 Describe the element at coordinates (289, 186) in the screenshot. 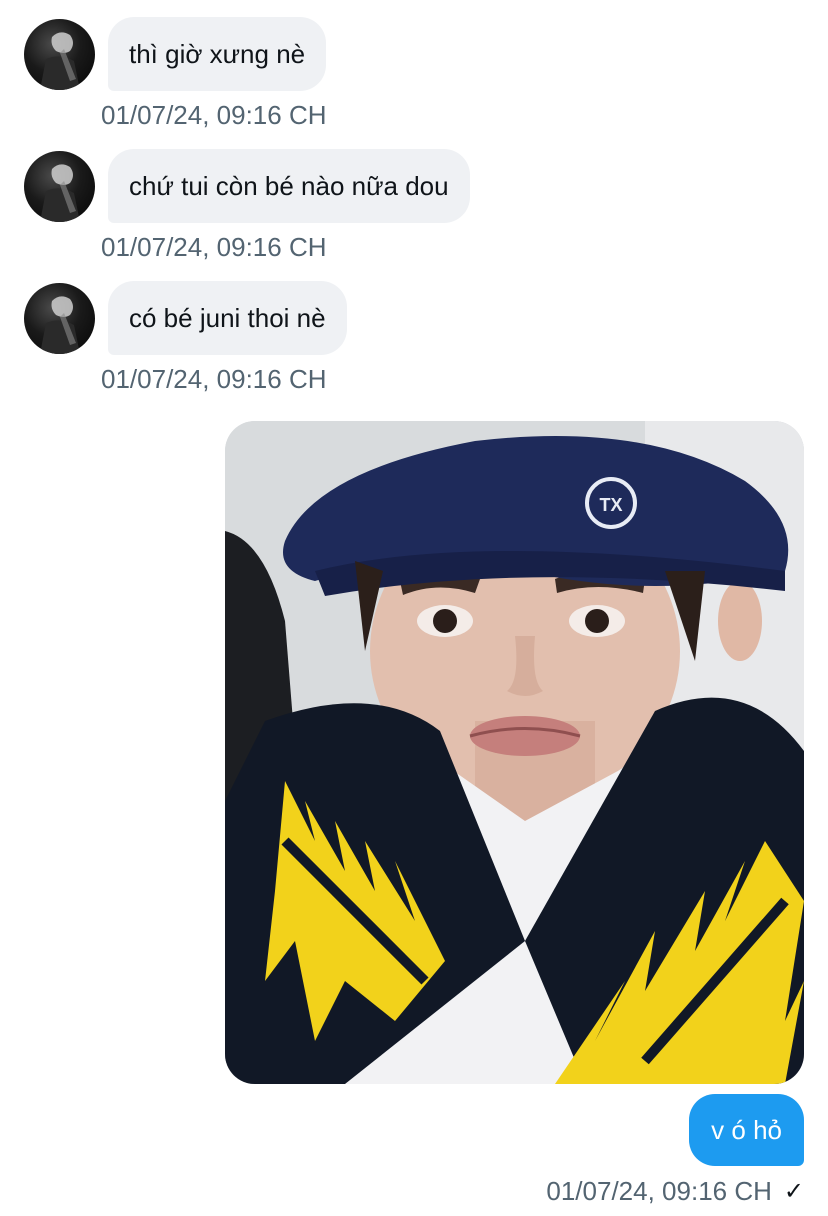

I see `message-bubble: chứ tui còn bé nào nữa dou` at that location.